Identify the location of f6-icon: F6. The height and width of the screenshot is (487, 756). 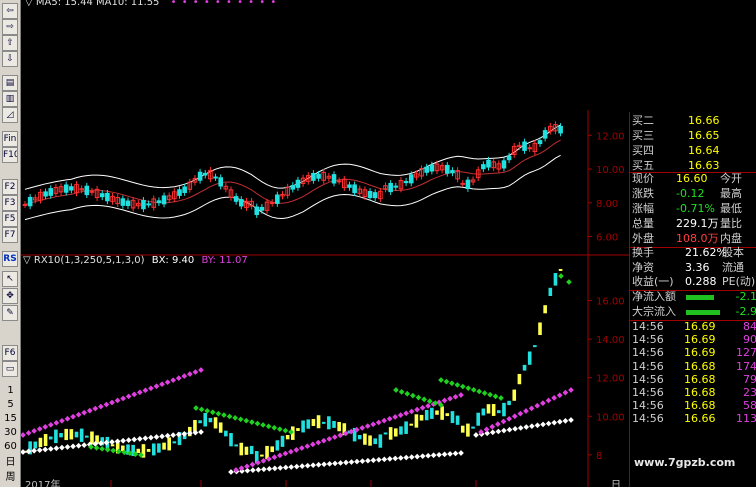
(10, 353).